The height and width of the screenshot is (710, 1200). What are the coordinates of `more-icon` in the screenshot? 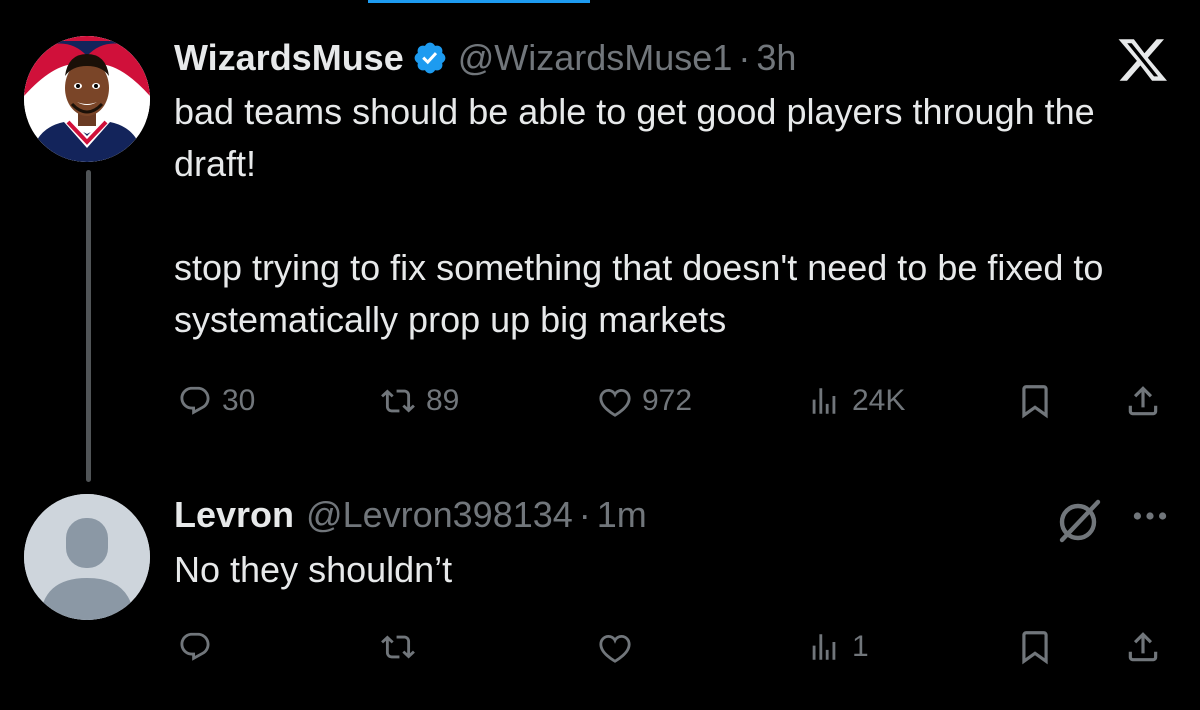 It's located at (1150, 516).